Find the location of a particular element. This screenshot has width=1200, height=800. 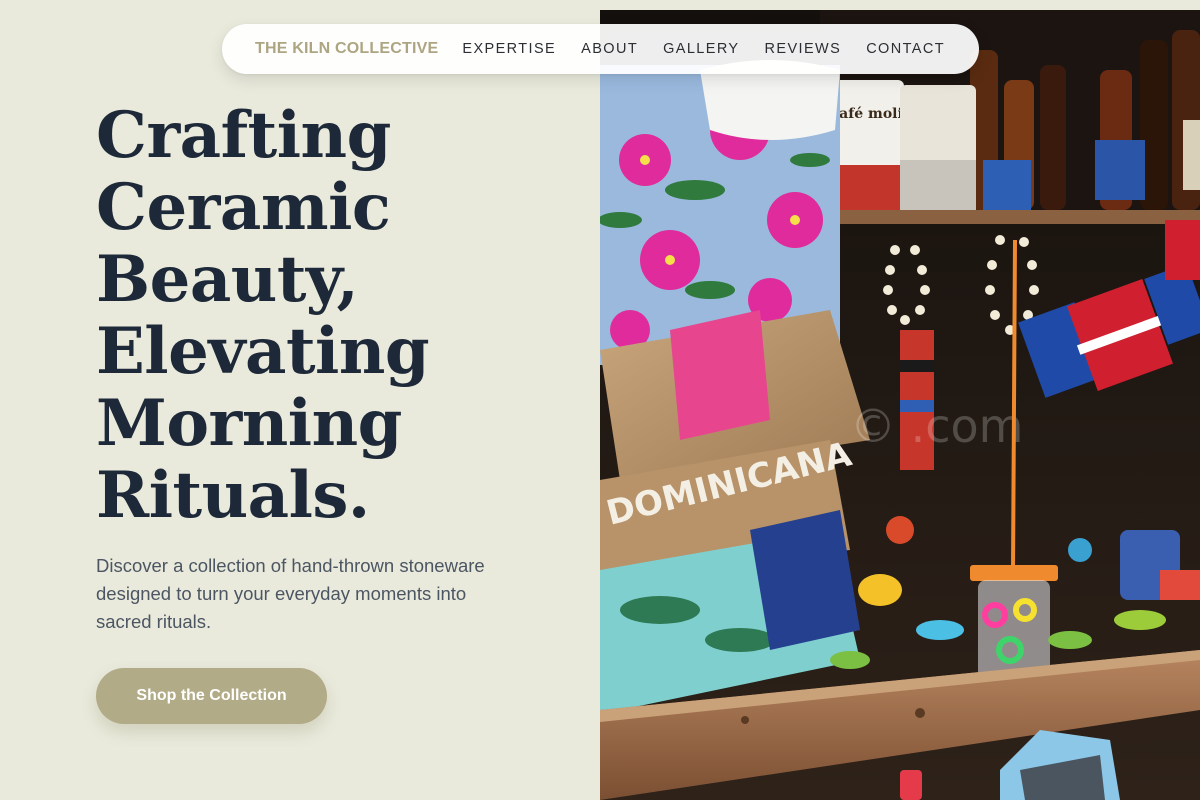

nav-link-gallery: GALLERY is located at coordinates (701, 49).